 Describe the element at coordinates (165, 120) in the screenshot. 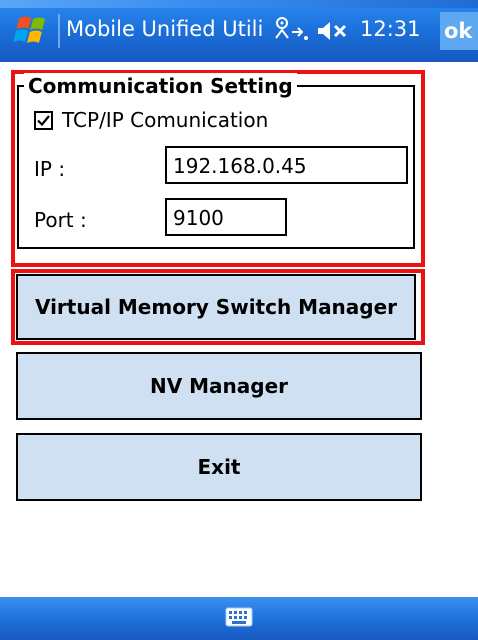

I see `tcp-ip-checkbox-label: TCP/IP Comunication` at that location.